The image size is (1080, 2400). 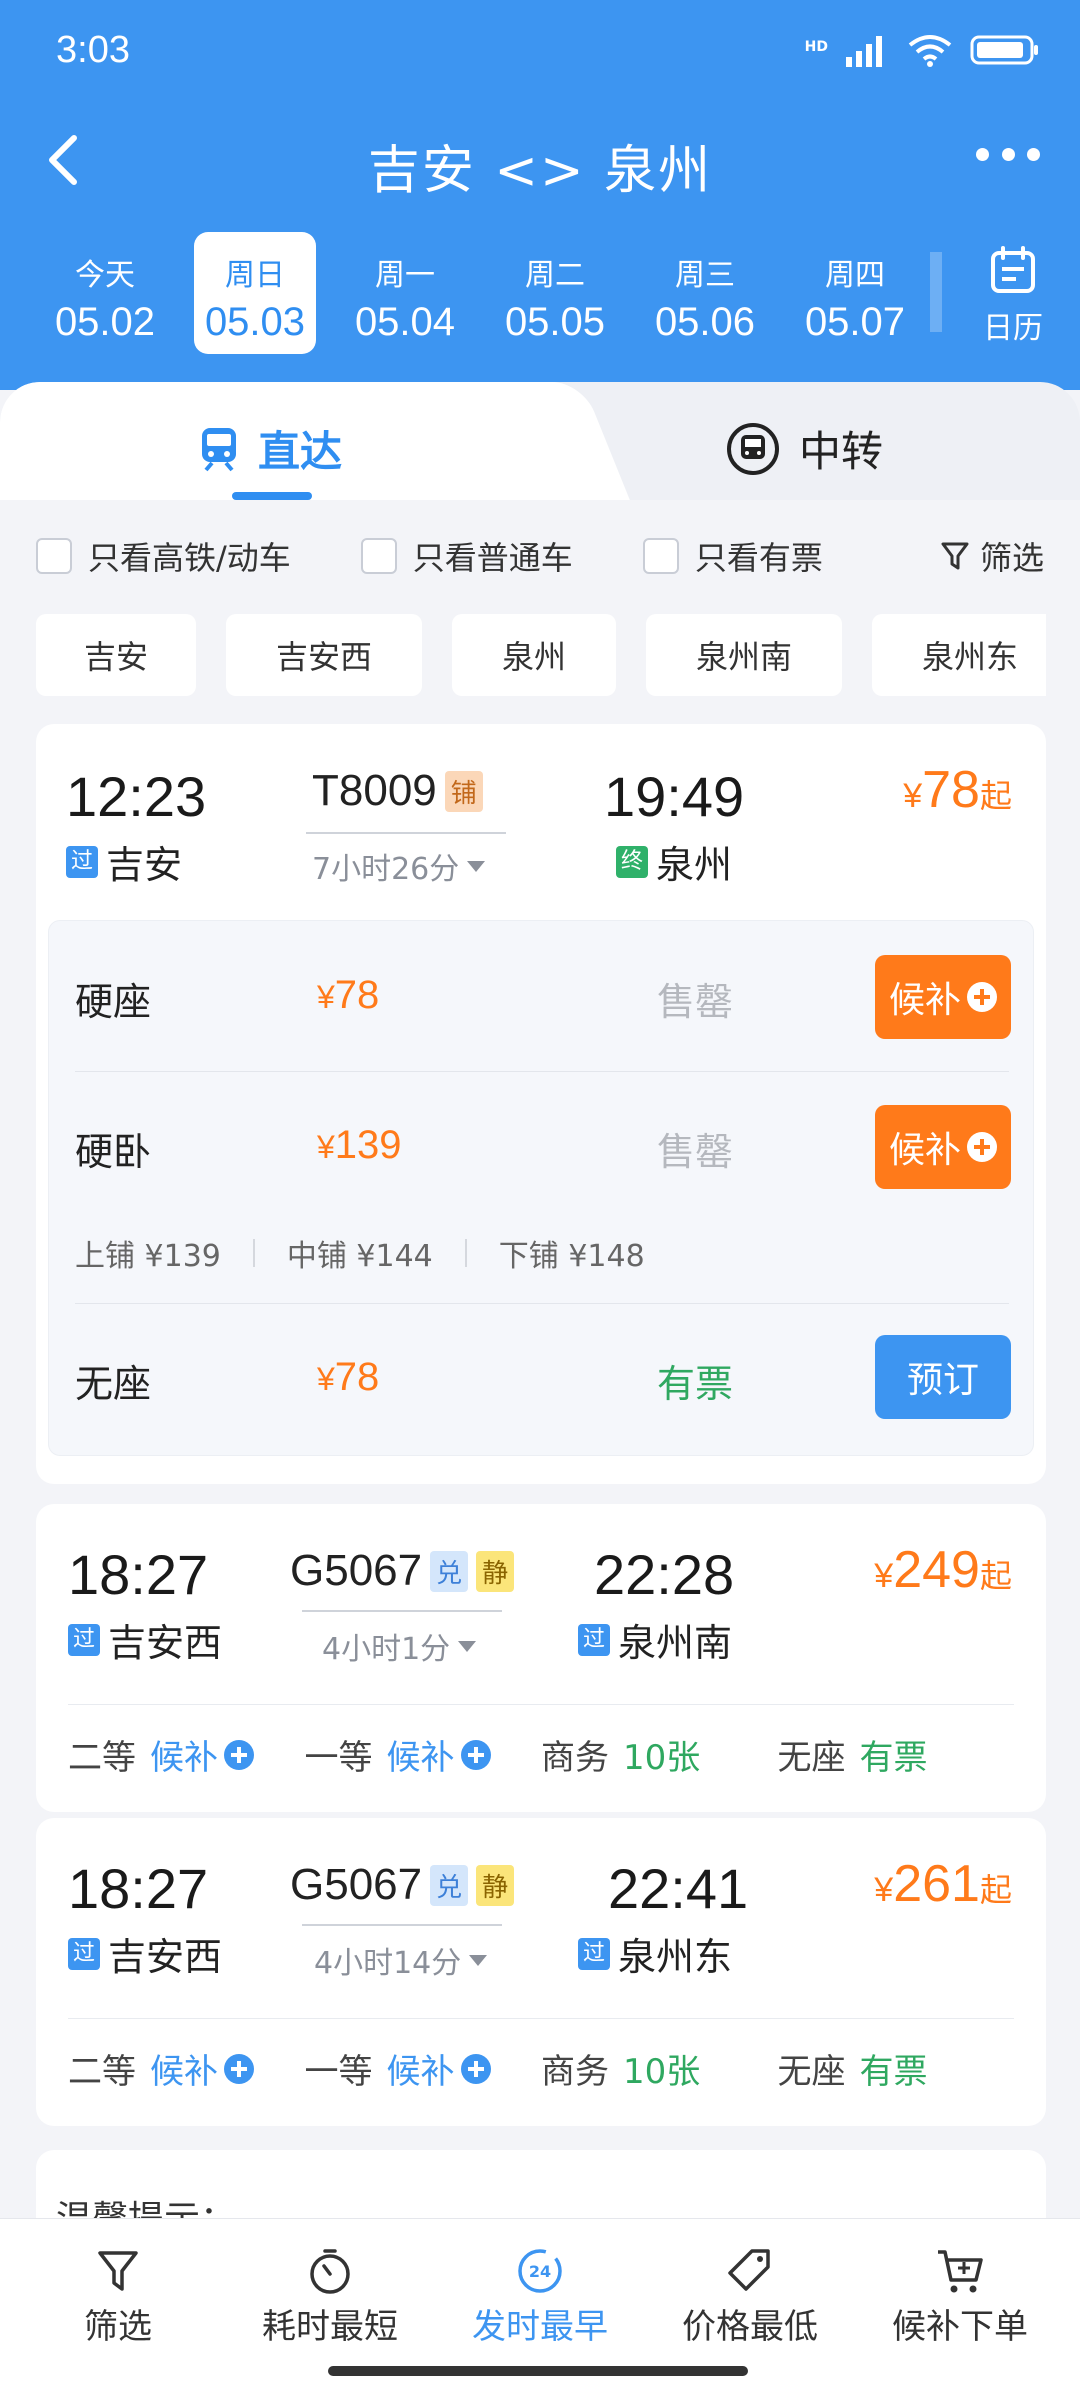 What do you see at coordinates (960, 2295) in the screenshot?
I see `waitlist-order: 候补下单` at bounding box center [960, 2295].